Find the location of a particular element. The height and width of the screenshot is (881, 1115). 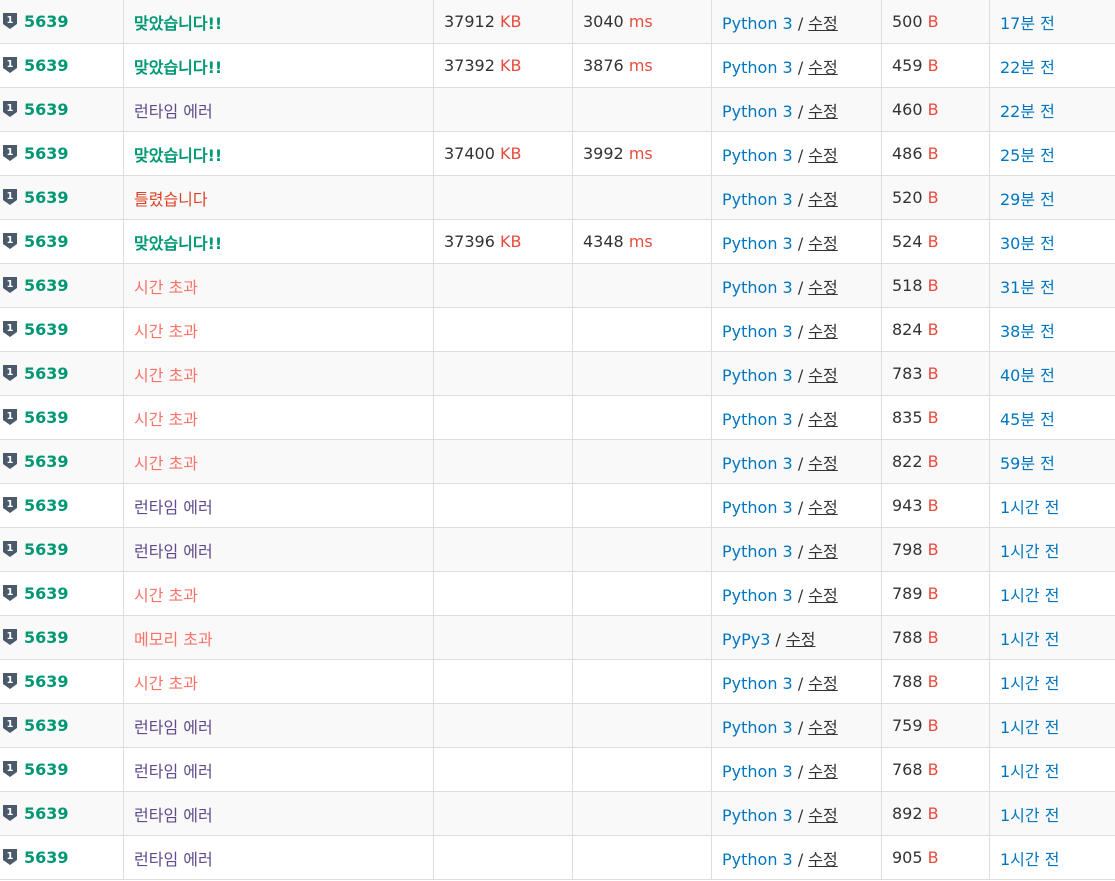

result-text: 틀렸습니다 is located at coordinates (171, 199).